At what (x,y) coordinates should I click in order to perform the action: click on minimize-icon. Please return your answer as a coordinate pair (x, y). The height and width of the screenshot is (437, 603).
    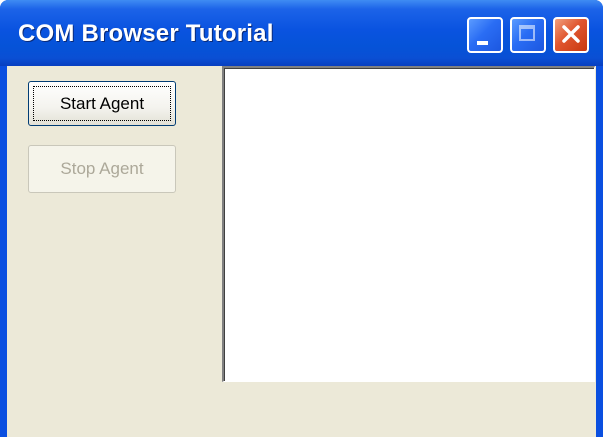
    Looking at the image, I should click on (482, 43).